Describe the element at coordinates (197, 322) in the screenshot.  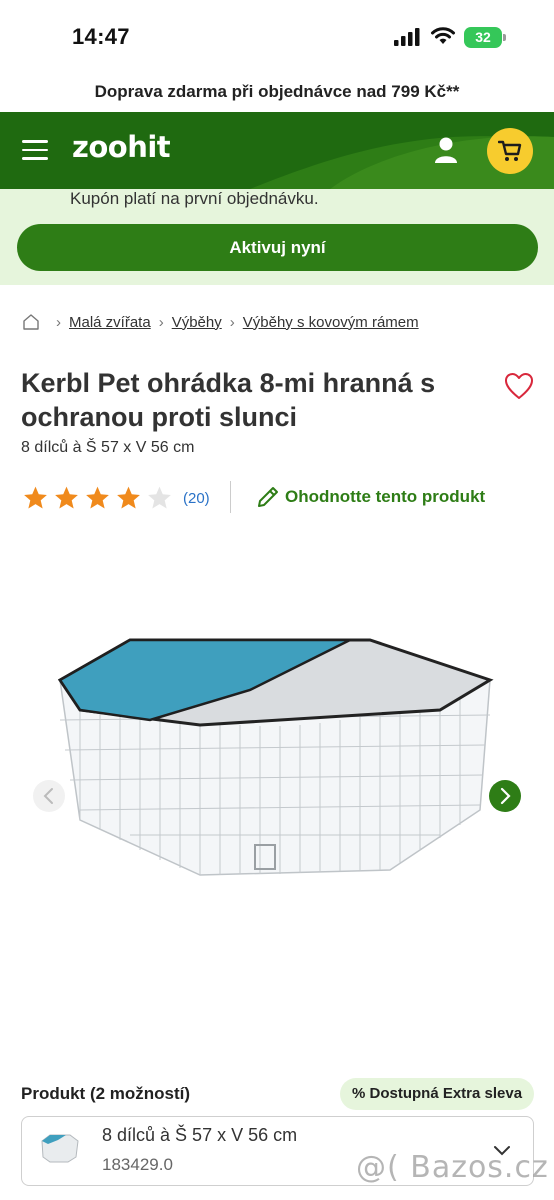
I see `breadcrumb-link-runs: Výběhy` at that location.